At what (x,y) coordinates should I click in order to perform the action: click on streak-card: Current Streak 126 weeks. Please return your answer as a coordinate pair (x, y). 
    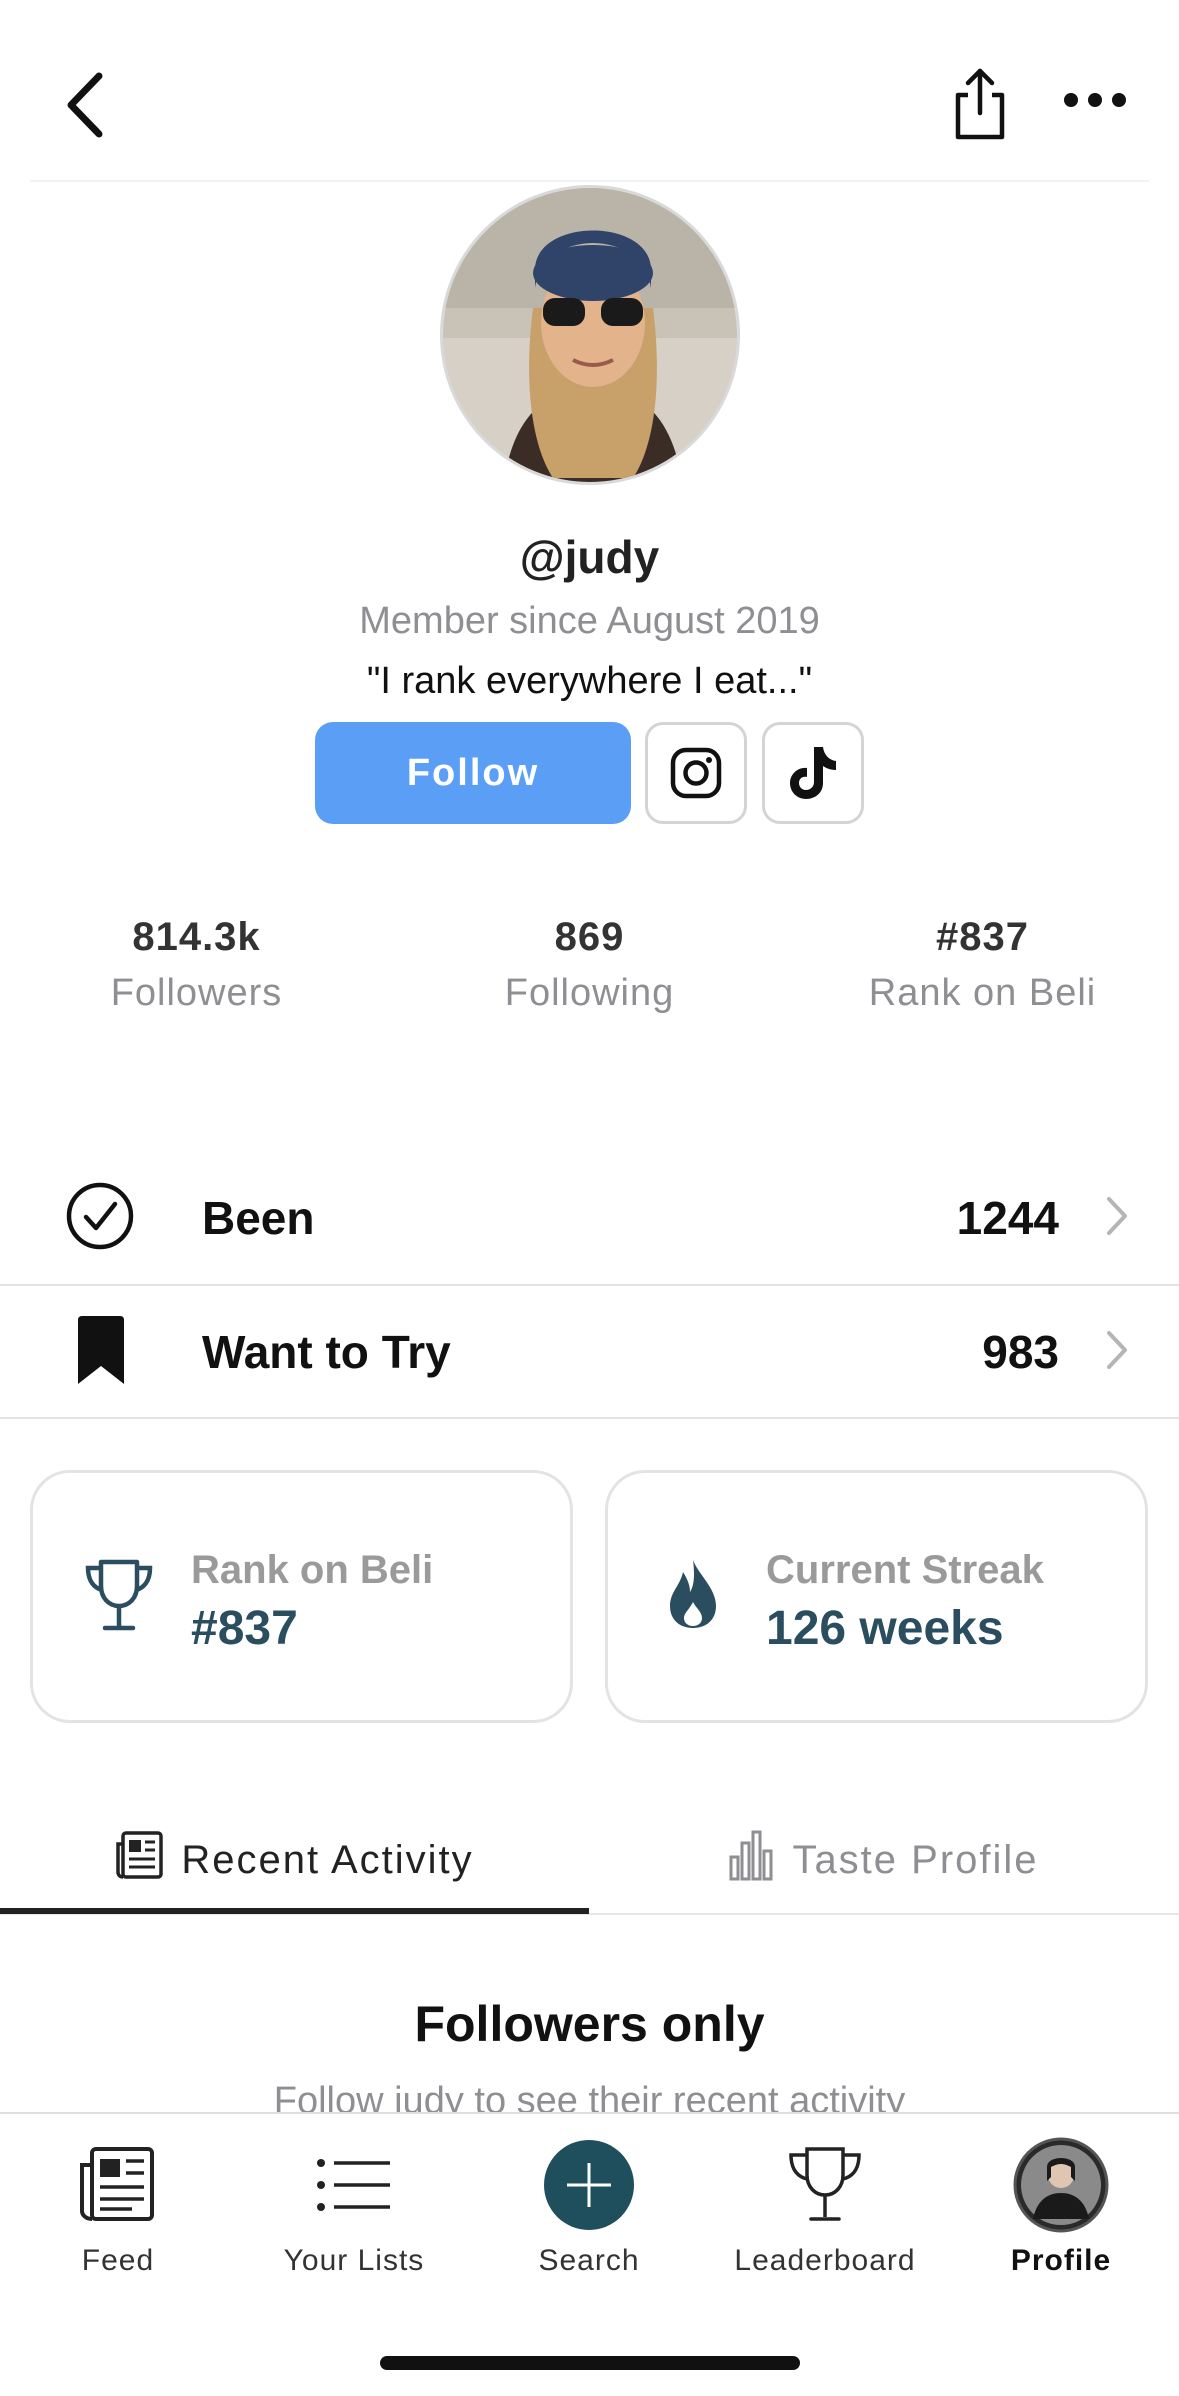
    Looking at the image, I should click on (876, 1596).